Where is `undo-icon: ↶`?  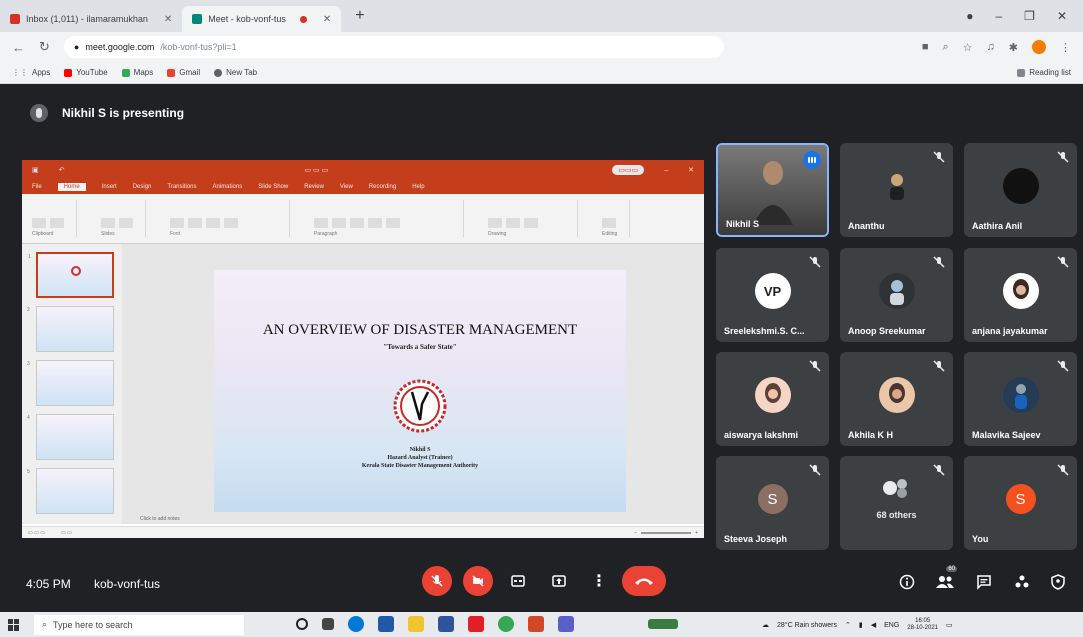 undo-icon: ↶ is located at coordinates (61, 170).